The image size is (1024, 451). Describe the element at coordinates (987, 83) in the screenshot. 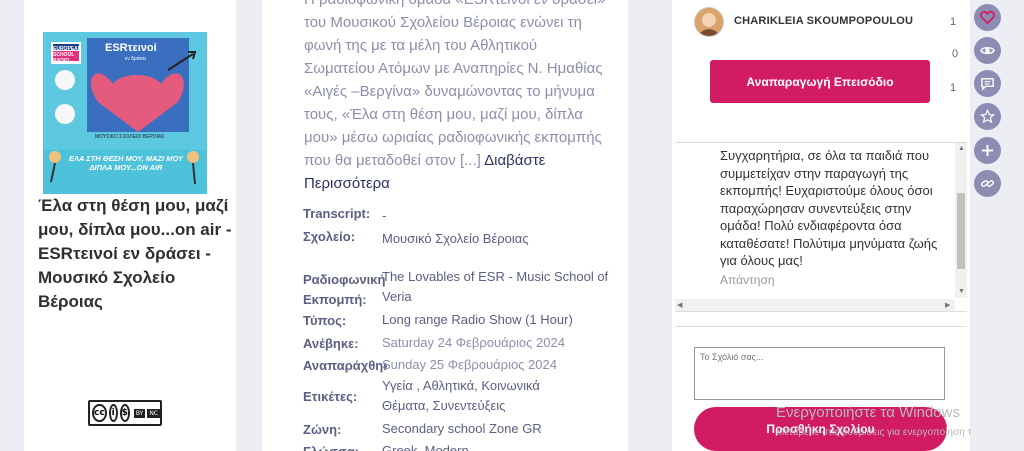

I see `comment-icon` at that location.